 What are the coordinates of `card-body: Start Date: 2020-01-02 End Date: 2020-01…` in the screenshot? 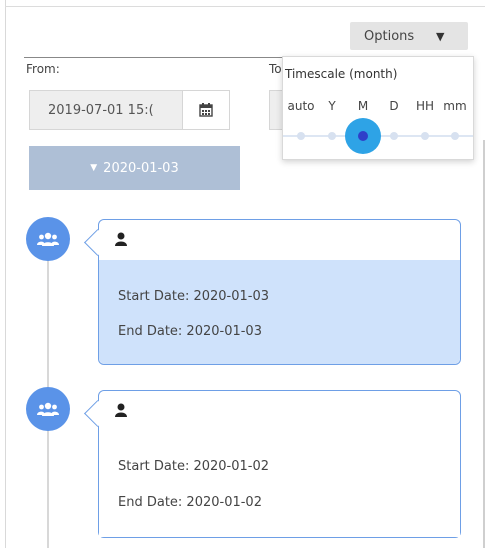 It's located at (279, 484).